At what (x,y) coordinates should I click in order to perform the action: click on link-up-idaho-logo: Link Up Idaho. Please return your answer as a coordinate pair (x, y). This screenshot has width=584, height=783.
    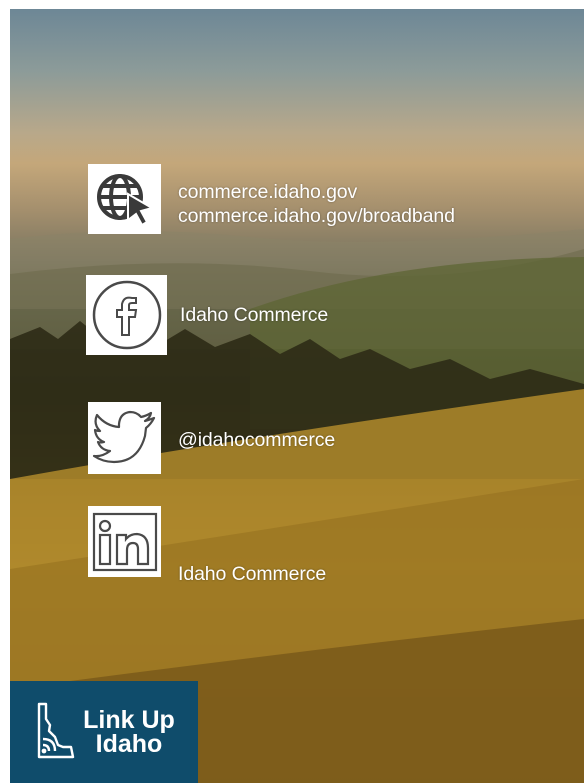
    Looking at the image, I should click on (104, 732).